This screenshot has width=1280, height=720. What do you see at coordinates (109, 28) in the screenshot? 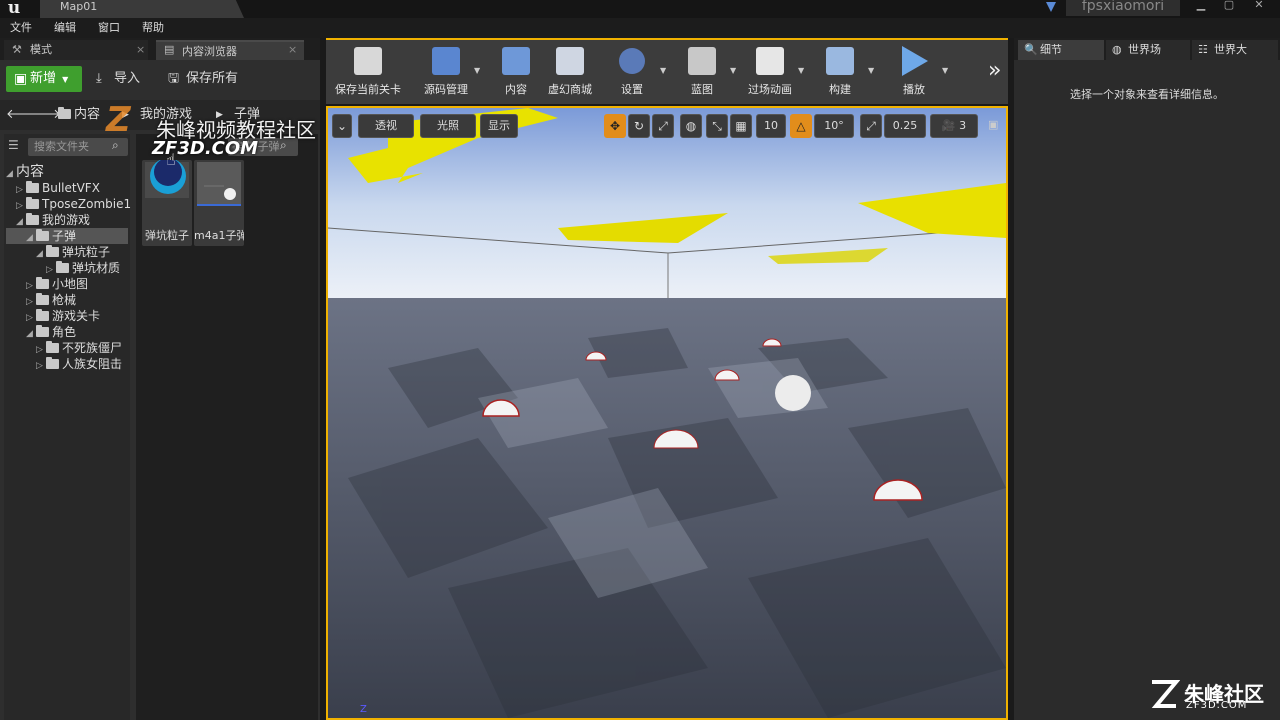
I see `menu-window: 窗口` at bounding box center [109, 28].